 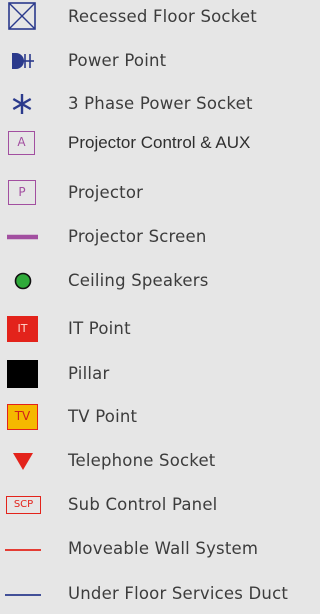 What do you see at coordinates (155, 417) in the screenshot?
I see `legend-item-tv-point: TV TV Point` at bounding box center [155, 417].